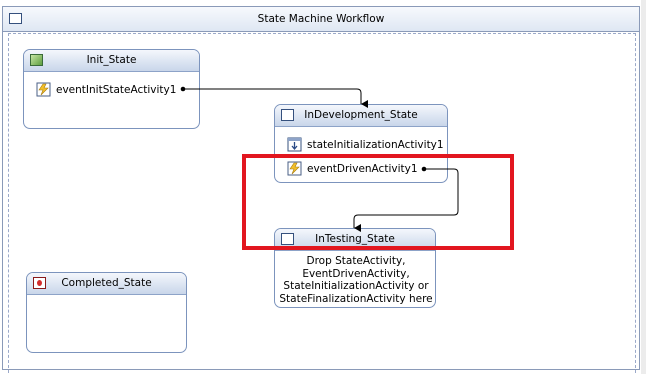 The image size is (646, 374). Describe the element at coordinates (378, 202) in the screenshot. I see `highlight-box` at that location.